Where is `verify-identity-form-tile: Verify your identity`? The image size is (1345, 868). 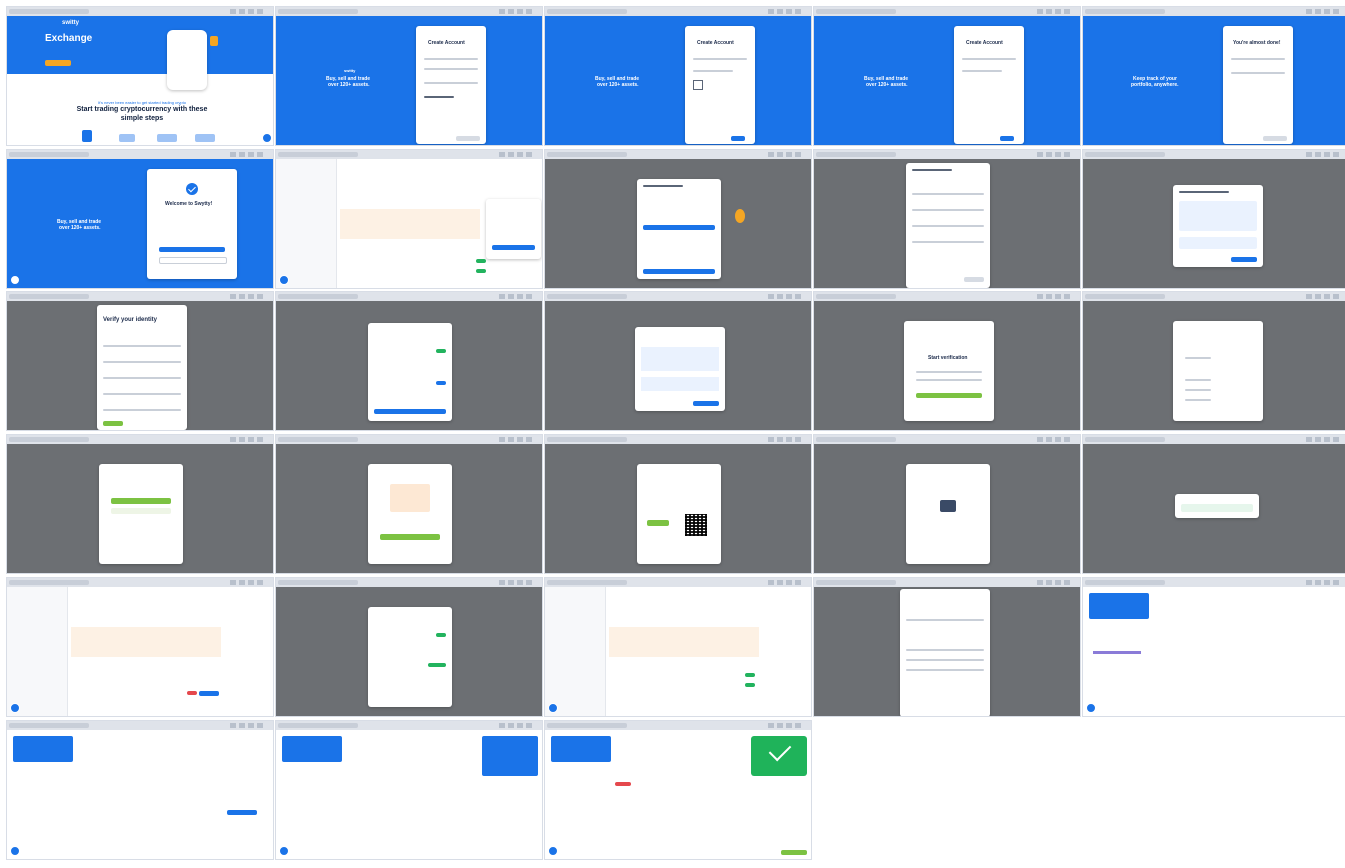
verify-identity-form-tile: Verify your identity is located at coordinates (140, 361).